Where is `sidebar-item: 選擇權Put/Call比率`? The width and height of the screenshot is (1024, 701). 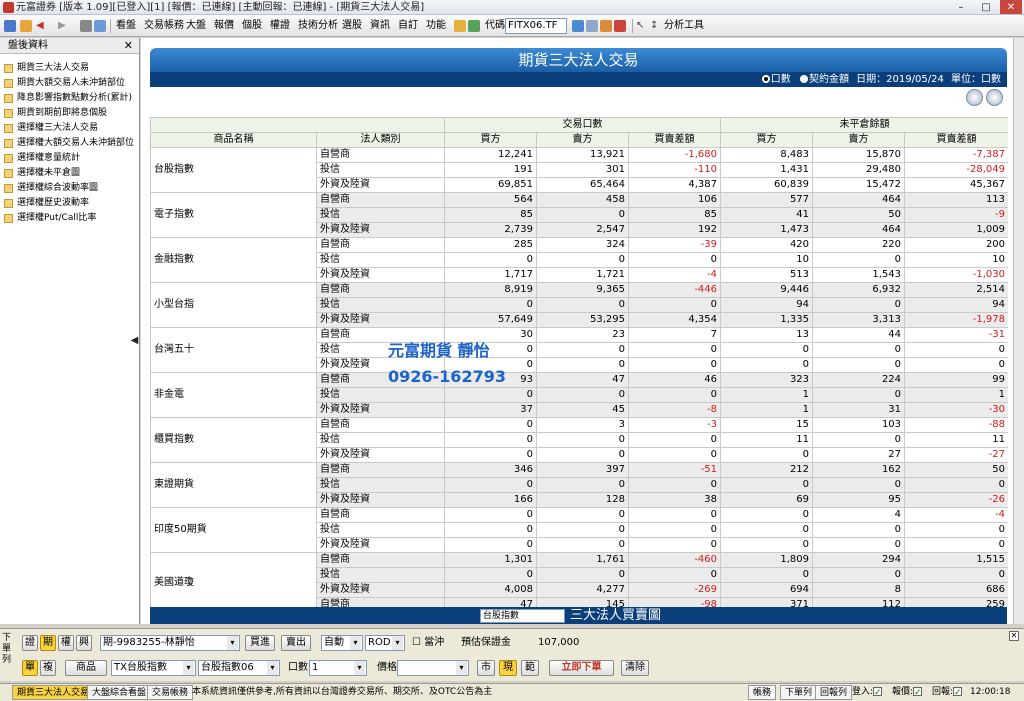
sidebar-item: 選擇權Put/Call比率 is located at coordinates (69, 218).